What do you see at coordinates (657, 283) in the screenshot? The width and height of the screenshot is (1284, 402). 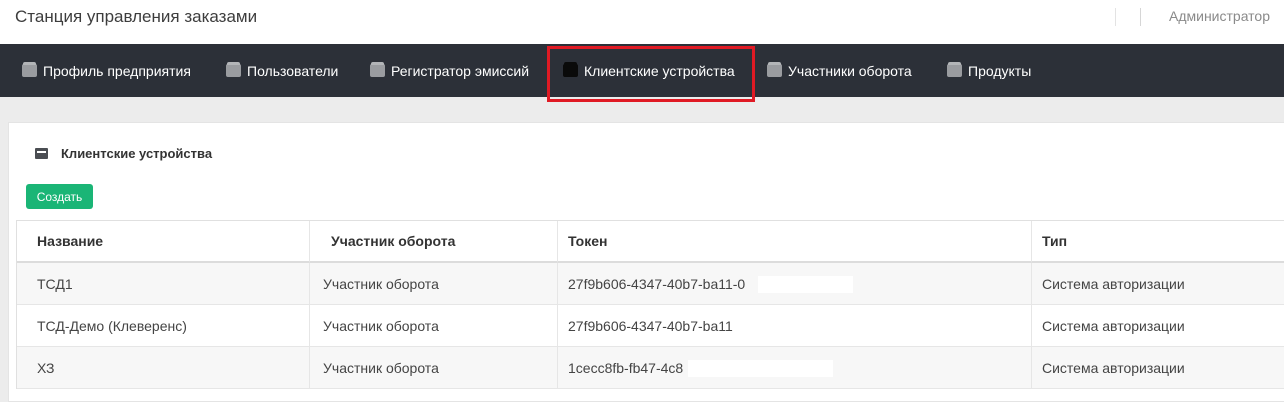 I see `token-text: 27f9b606-4347-40b7-ba11-0` at bounding box center [657, 283].